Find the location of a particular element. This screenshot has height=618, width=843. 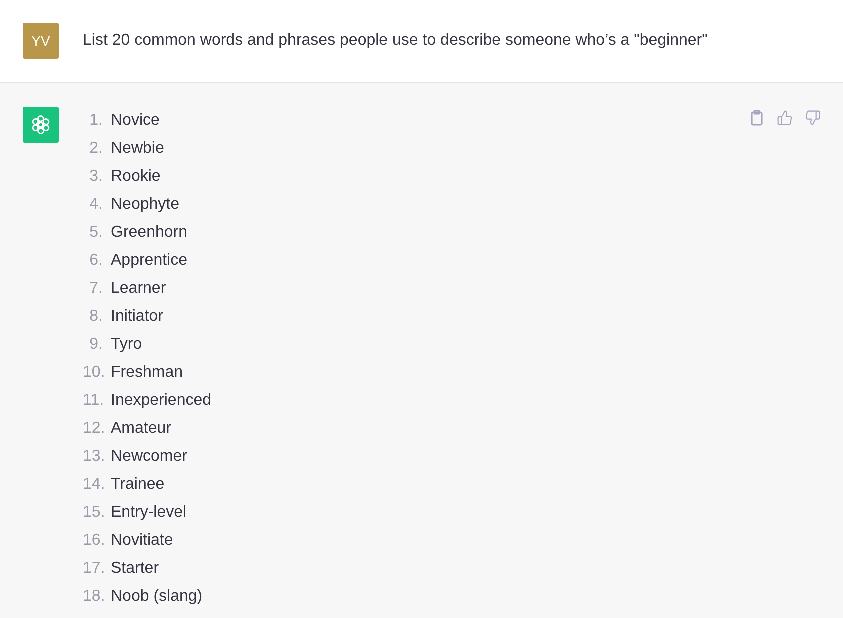

thumbs-up-button is located at coordinates (785, 118).